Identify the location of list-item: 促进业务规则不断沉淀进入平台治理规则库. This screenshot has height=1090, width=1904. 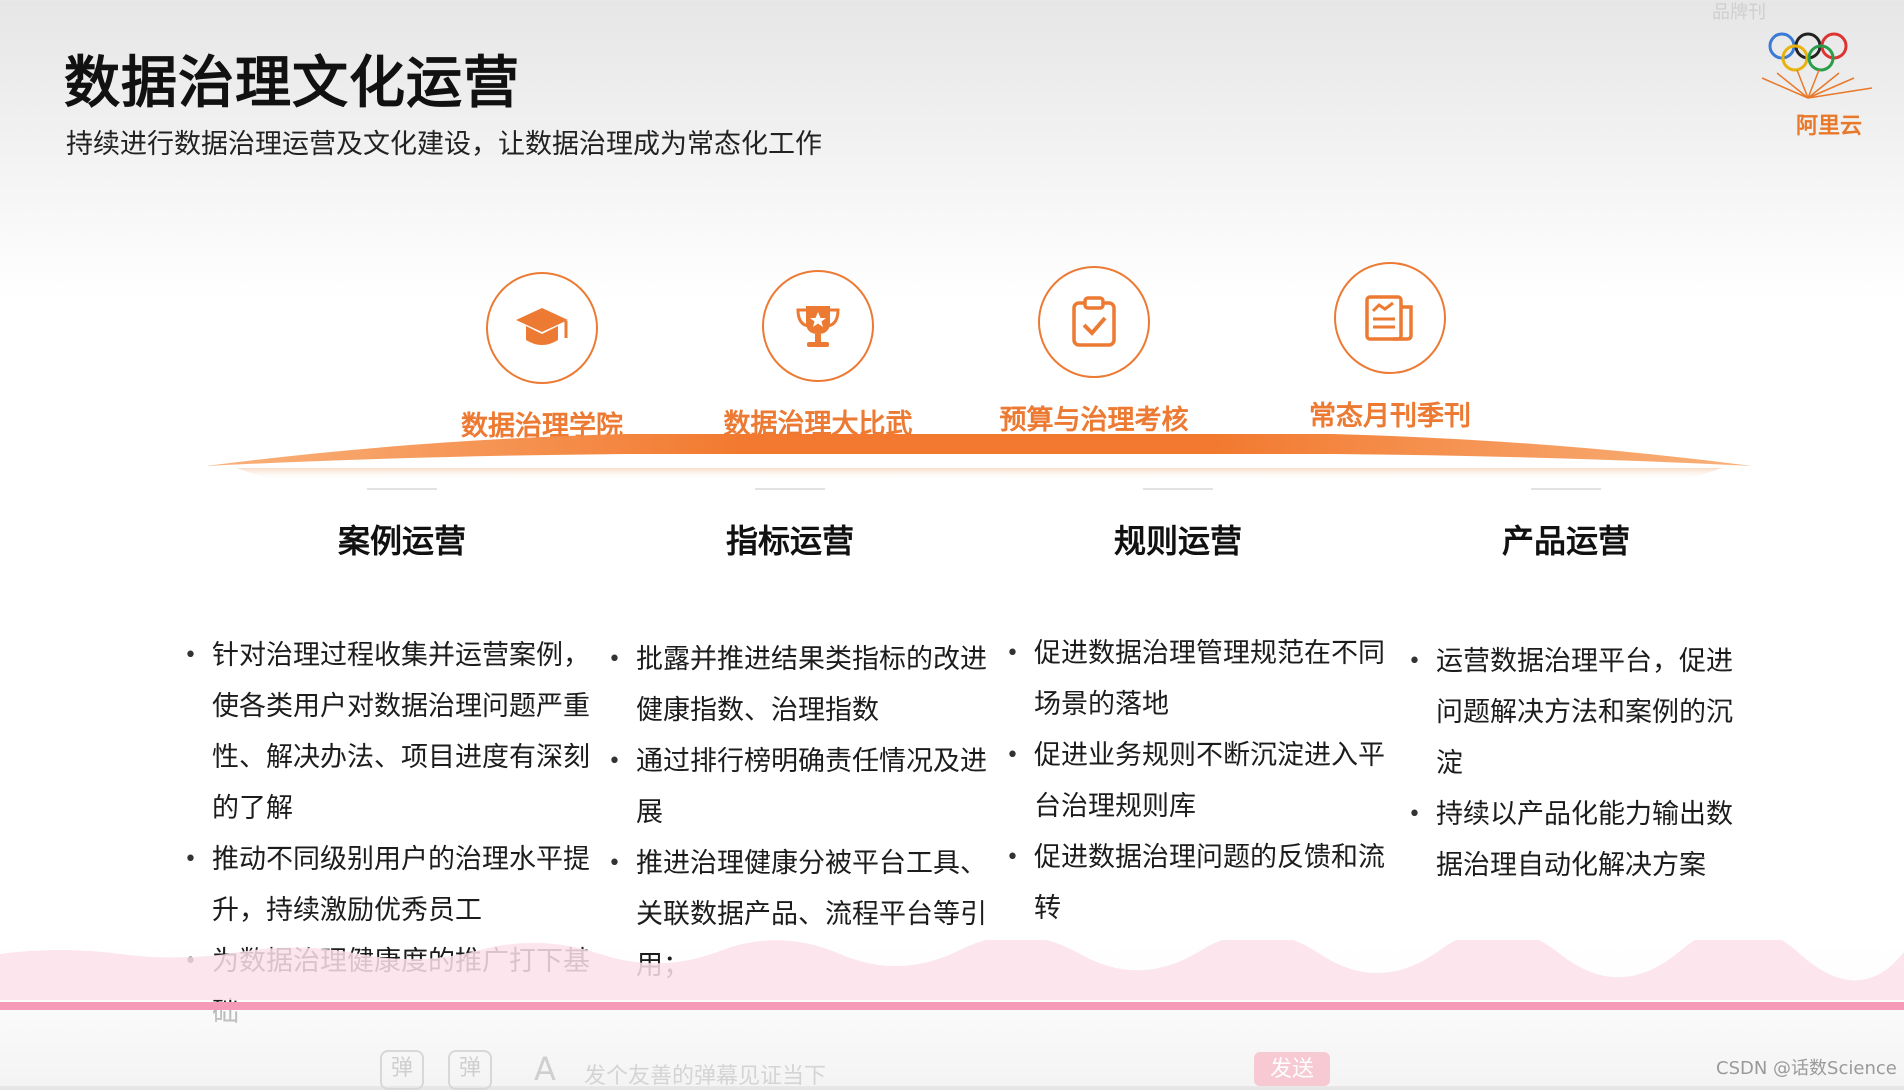
(1199, 781).